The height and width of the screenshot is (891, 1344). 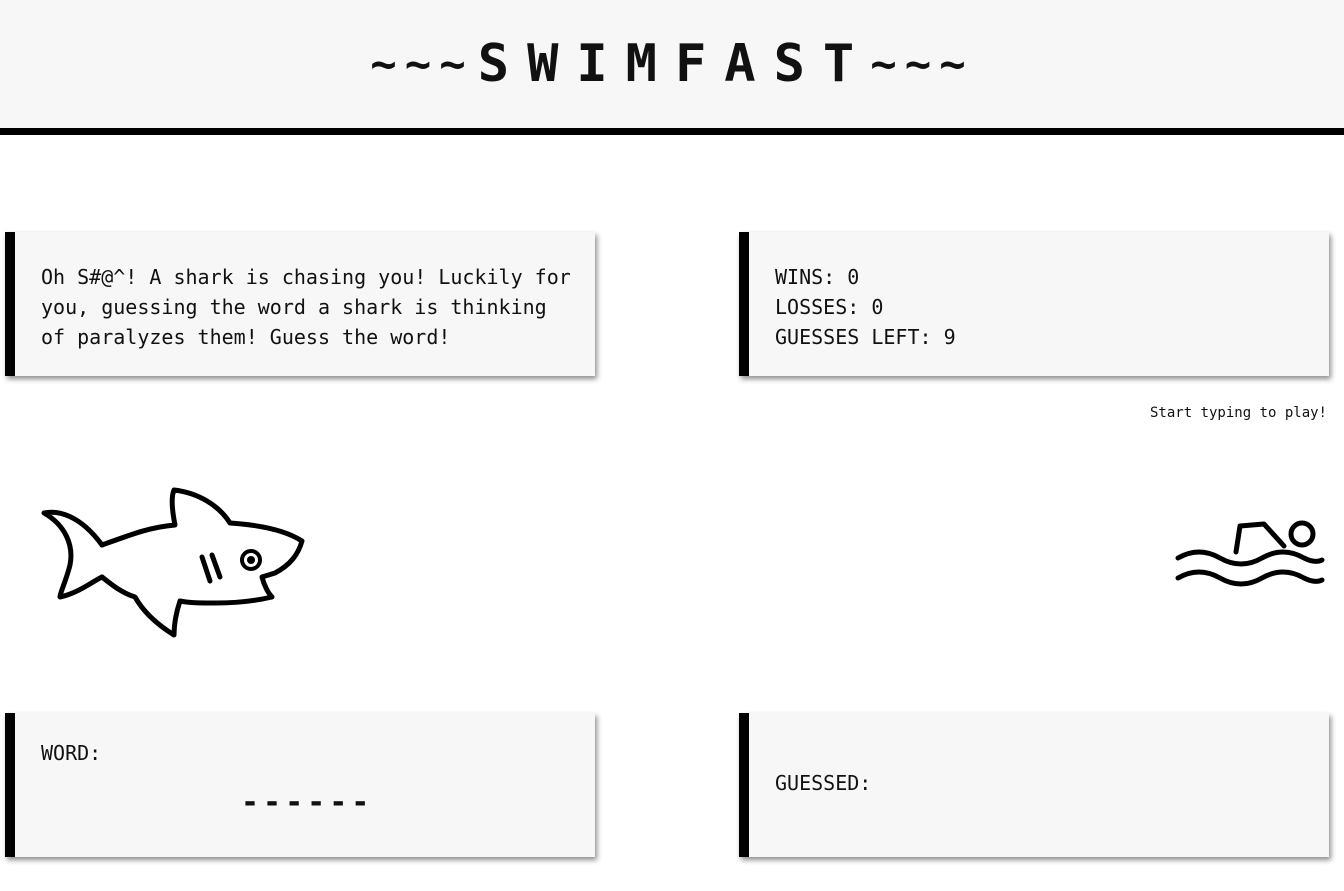 I want to click on title-text: SWIMFAST, so click(x=675, y=64).